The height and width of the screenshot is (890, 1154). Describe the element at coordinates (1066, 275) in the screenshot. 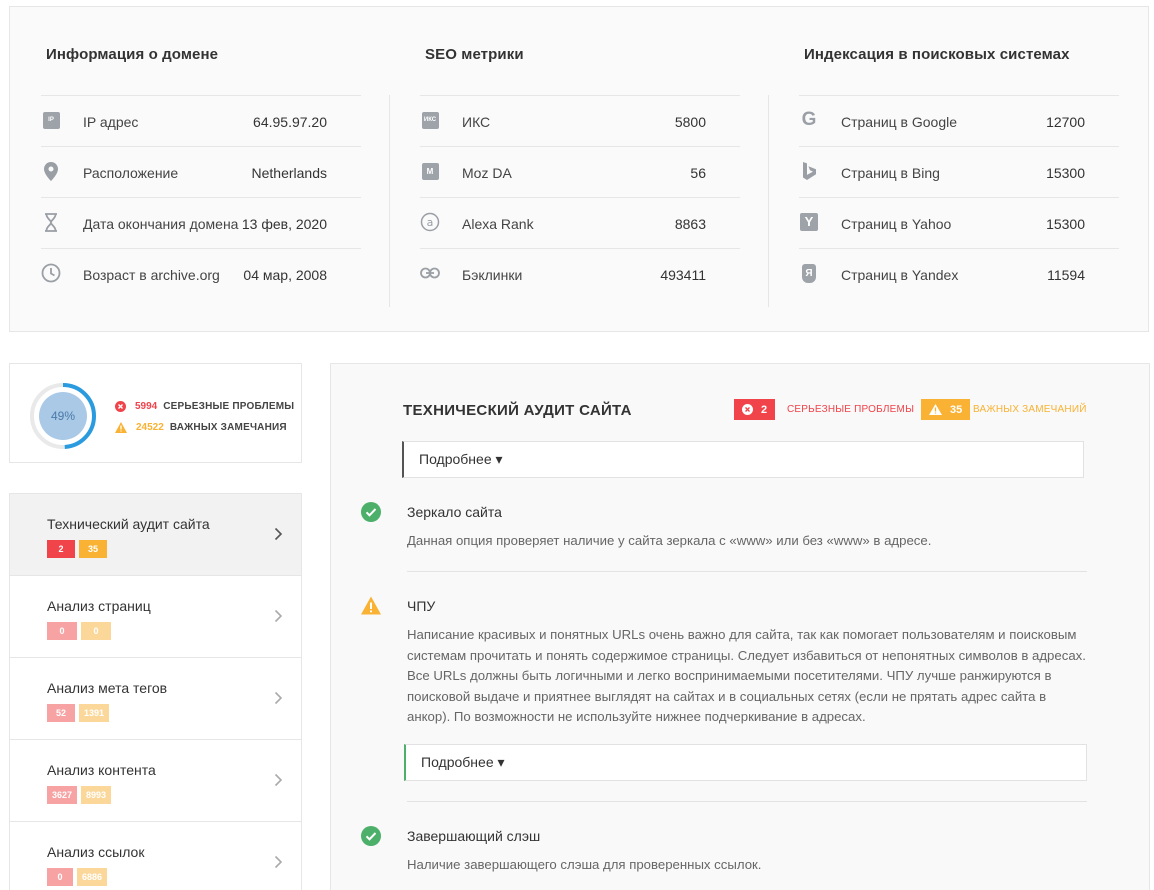

I see `yandex-pages-value: 11594` at that location.